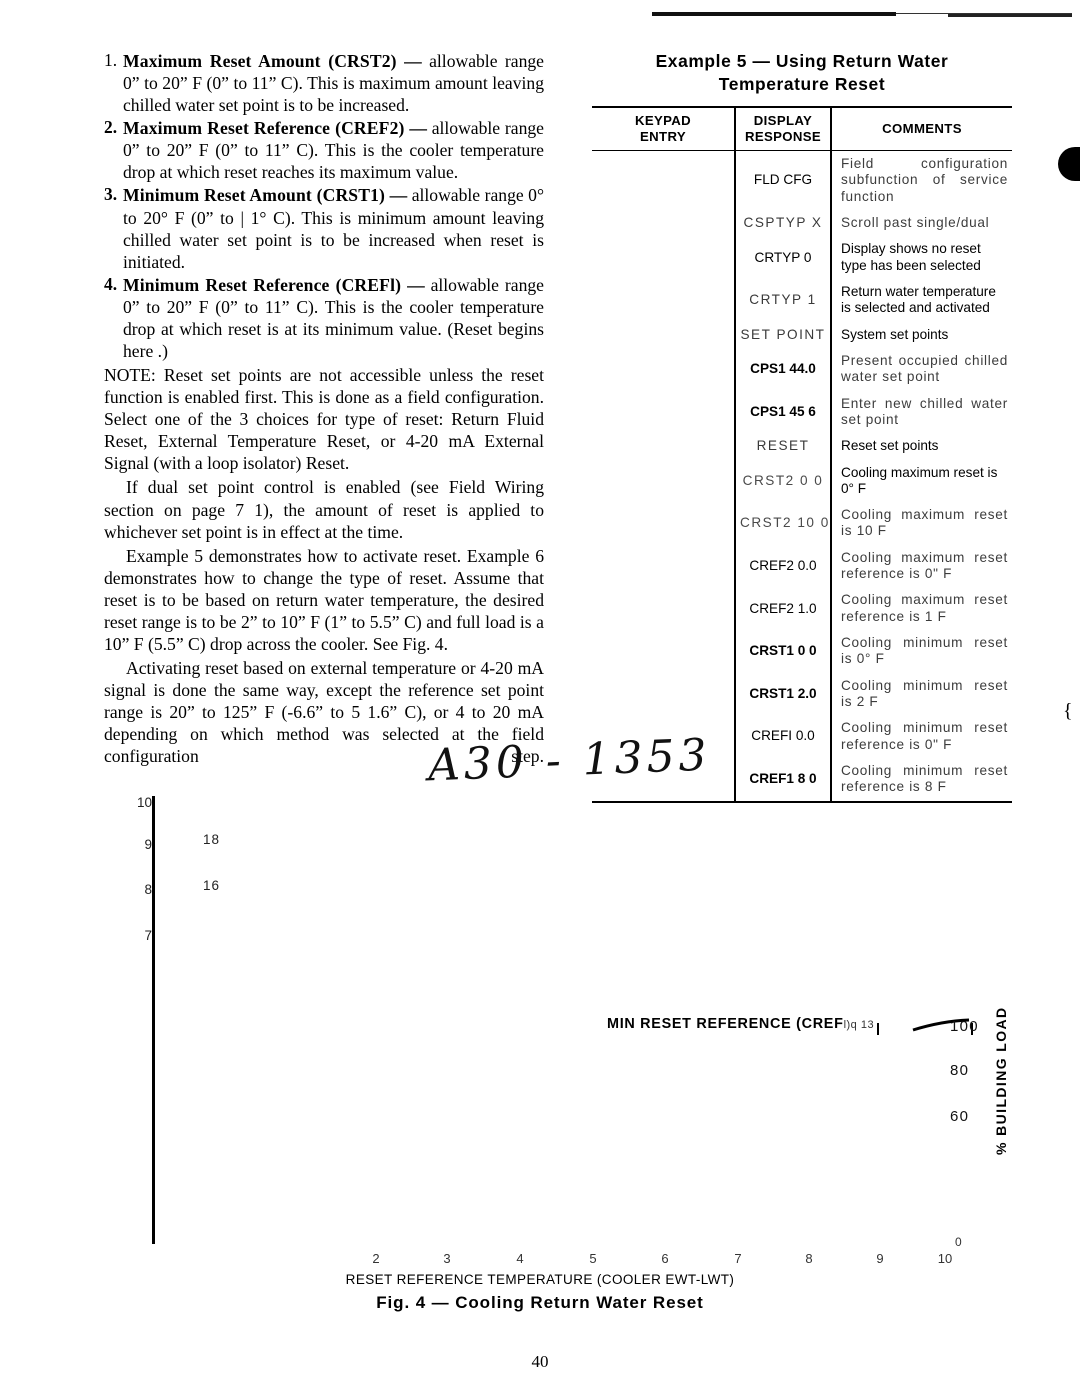 The height and width of the screenshot is (1395, 1080). What do you see at coordinates (376, 1258) in the screenshot?
I see `x-axis-tick-label: 2` at bounding box center [376, 1258].